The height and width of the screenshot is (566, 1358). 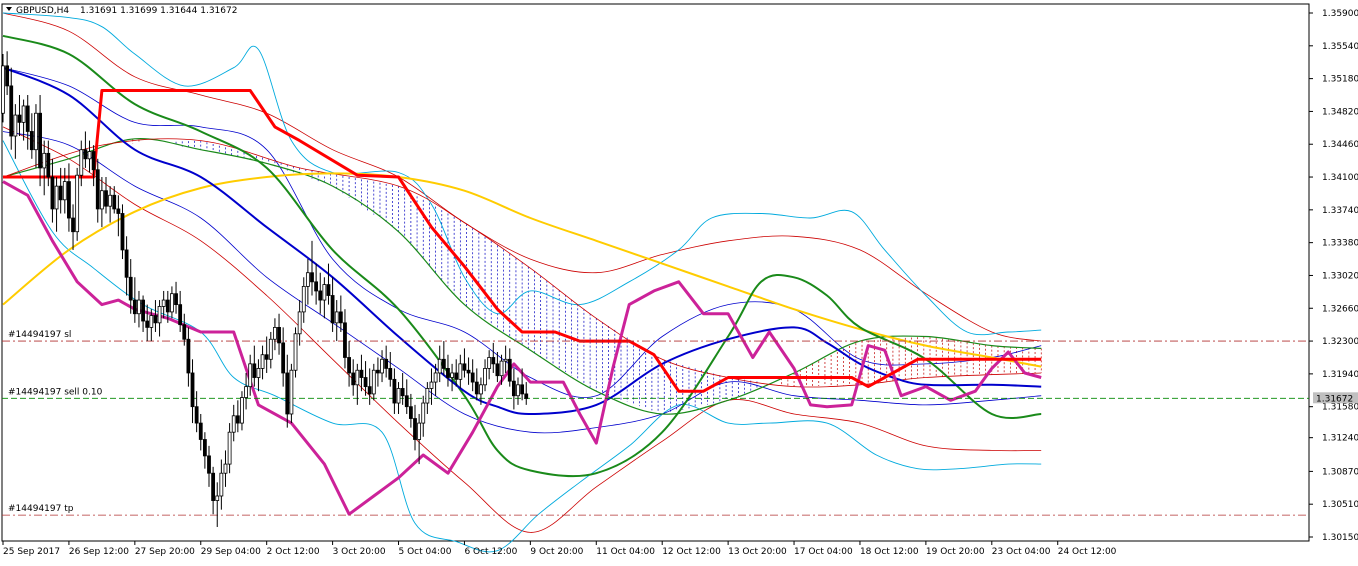 What do you see at coordinates (1340, 439) in the screenshot?
I see `price-tick-label: 1.31240` at bounding box center [1340, 439].